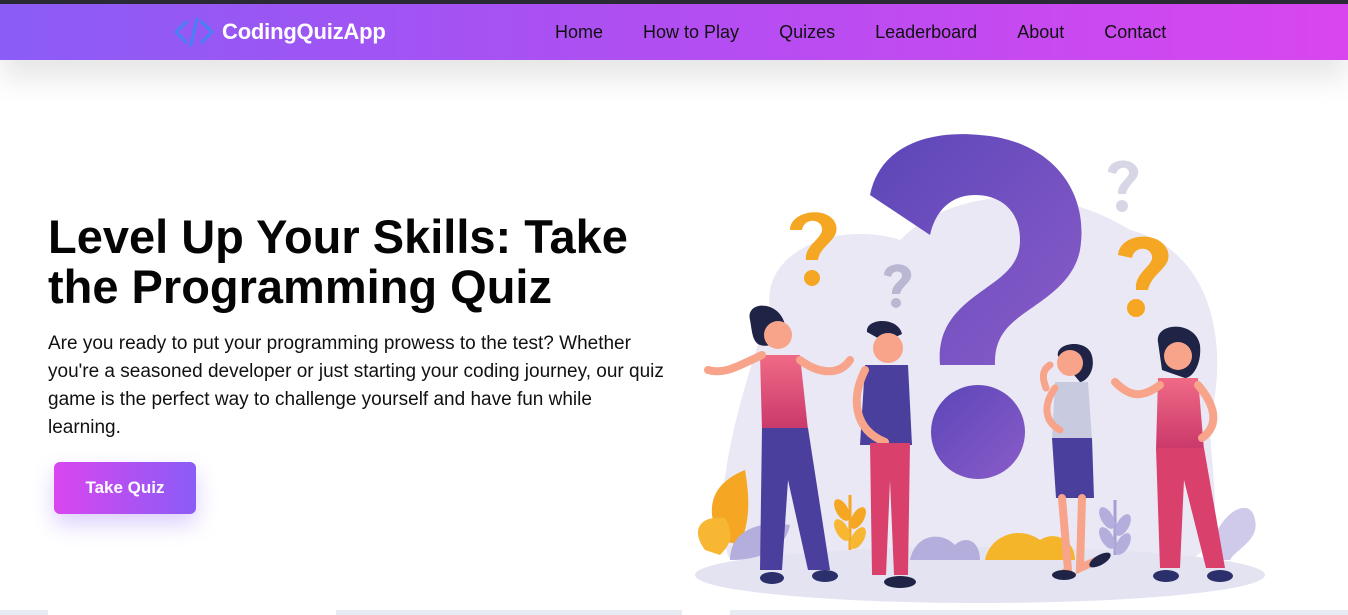 This screenshot has height=615, width=1348. Describe the element at coordinates (926, 32) in the screenshot. I see `nav-leaderboard: Leaderboard` at that location.